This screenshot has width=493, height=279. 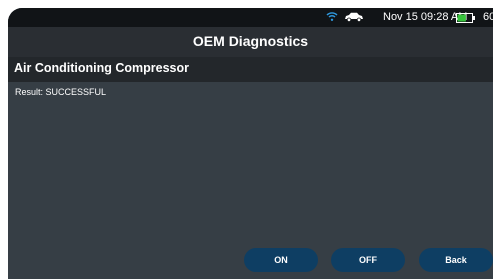 What do you see at coordinates (250, 17) in the screenshot?
I see `status-bar: Nov 15 09:28 AM 60%` at bounding box center [250, 17].